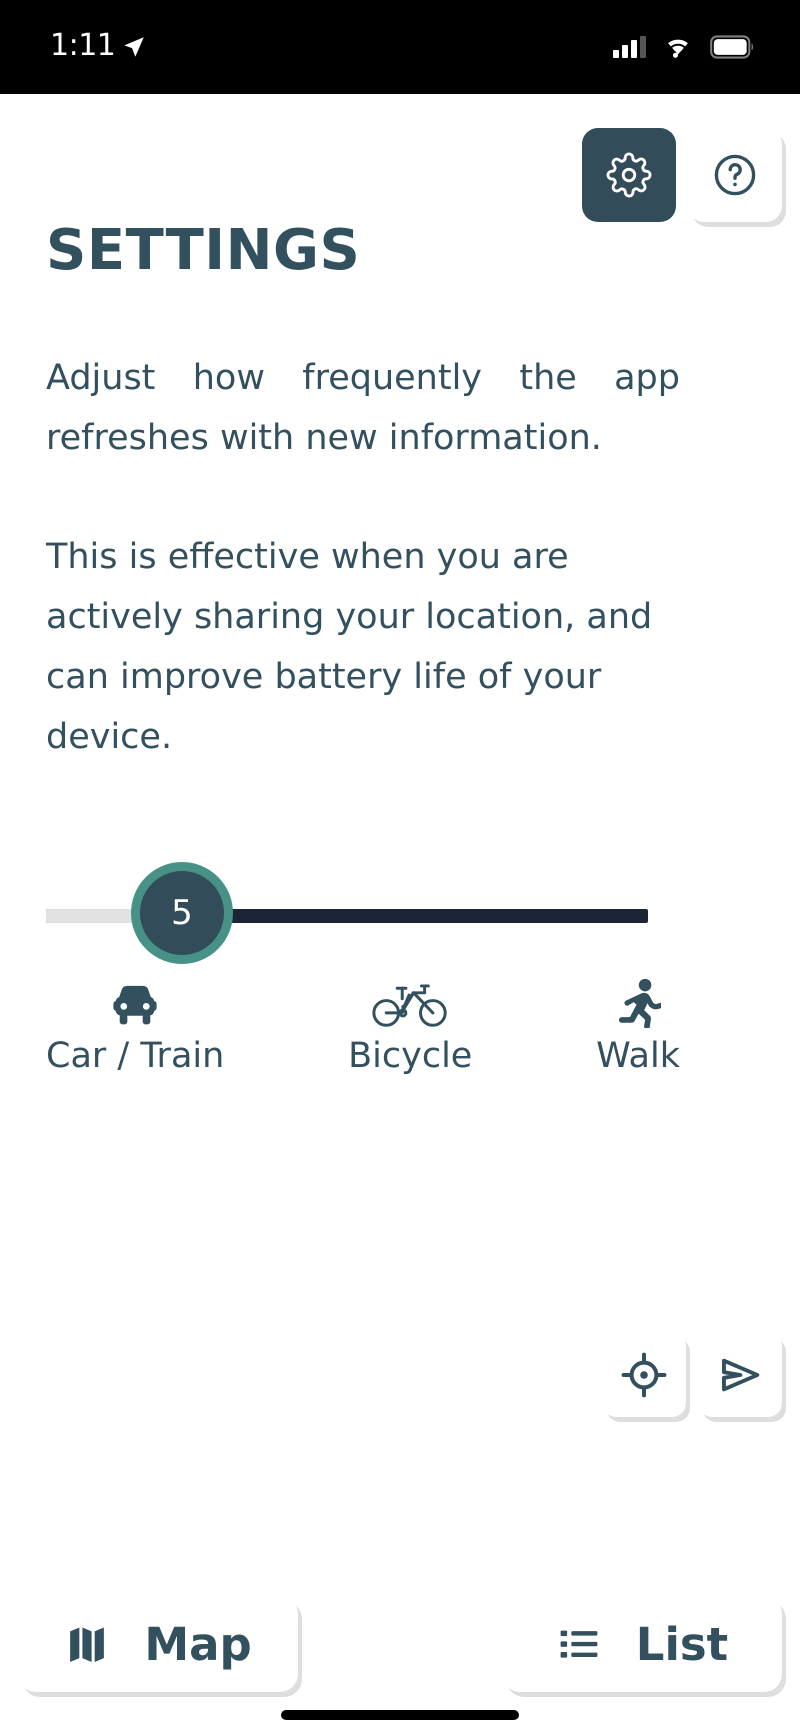 The image size is (800, 1732). Describe the element at coordinates (203, 250) in the screenshot. I see `page-title: SETTINGS` at that location.